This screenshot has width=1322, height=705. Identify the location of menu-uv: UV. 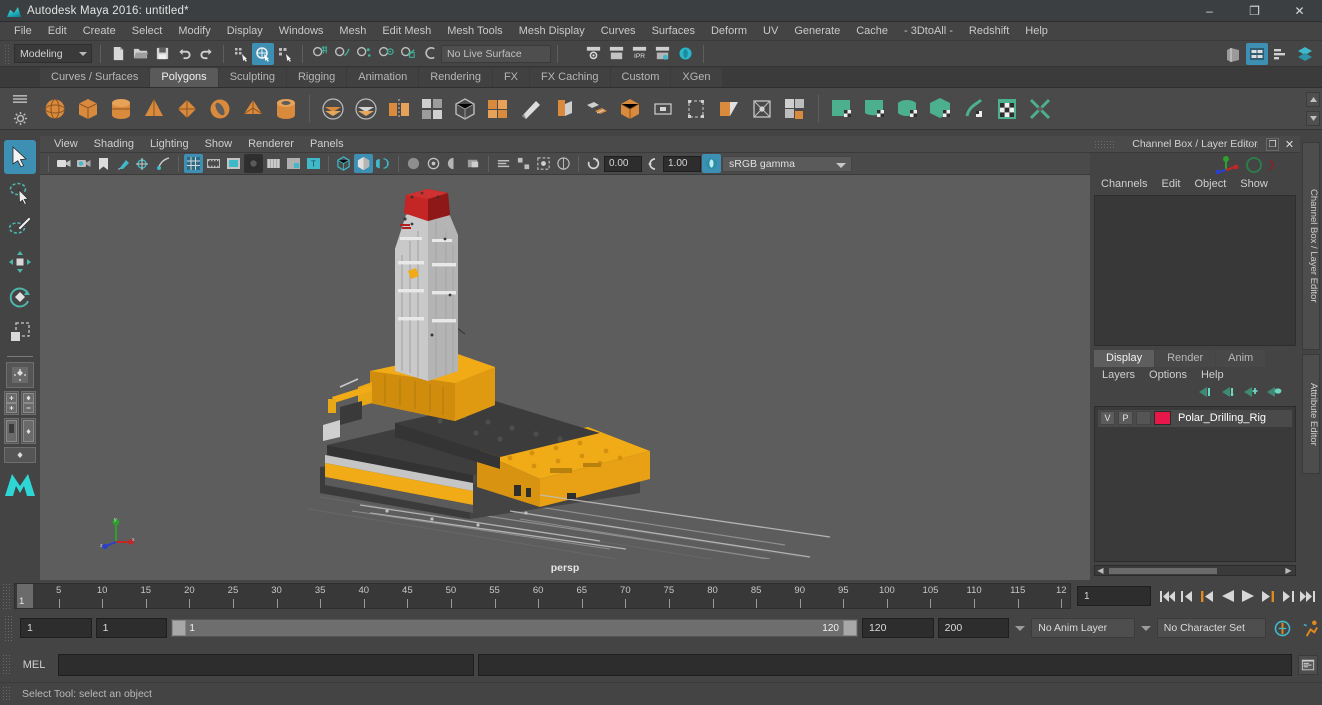
(770, 31).